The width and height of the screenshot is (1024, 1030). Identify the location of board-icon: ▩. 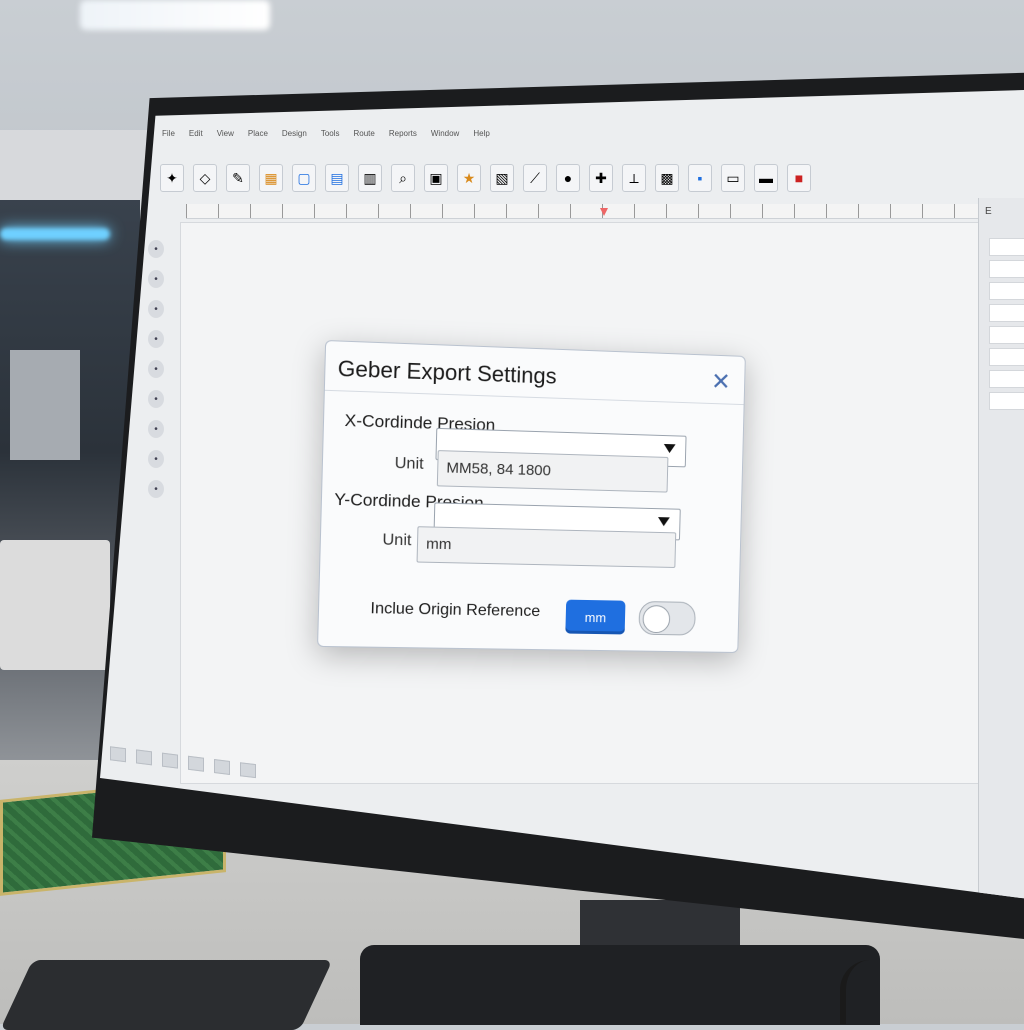
(667, 178).